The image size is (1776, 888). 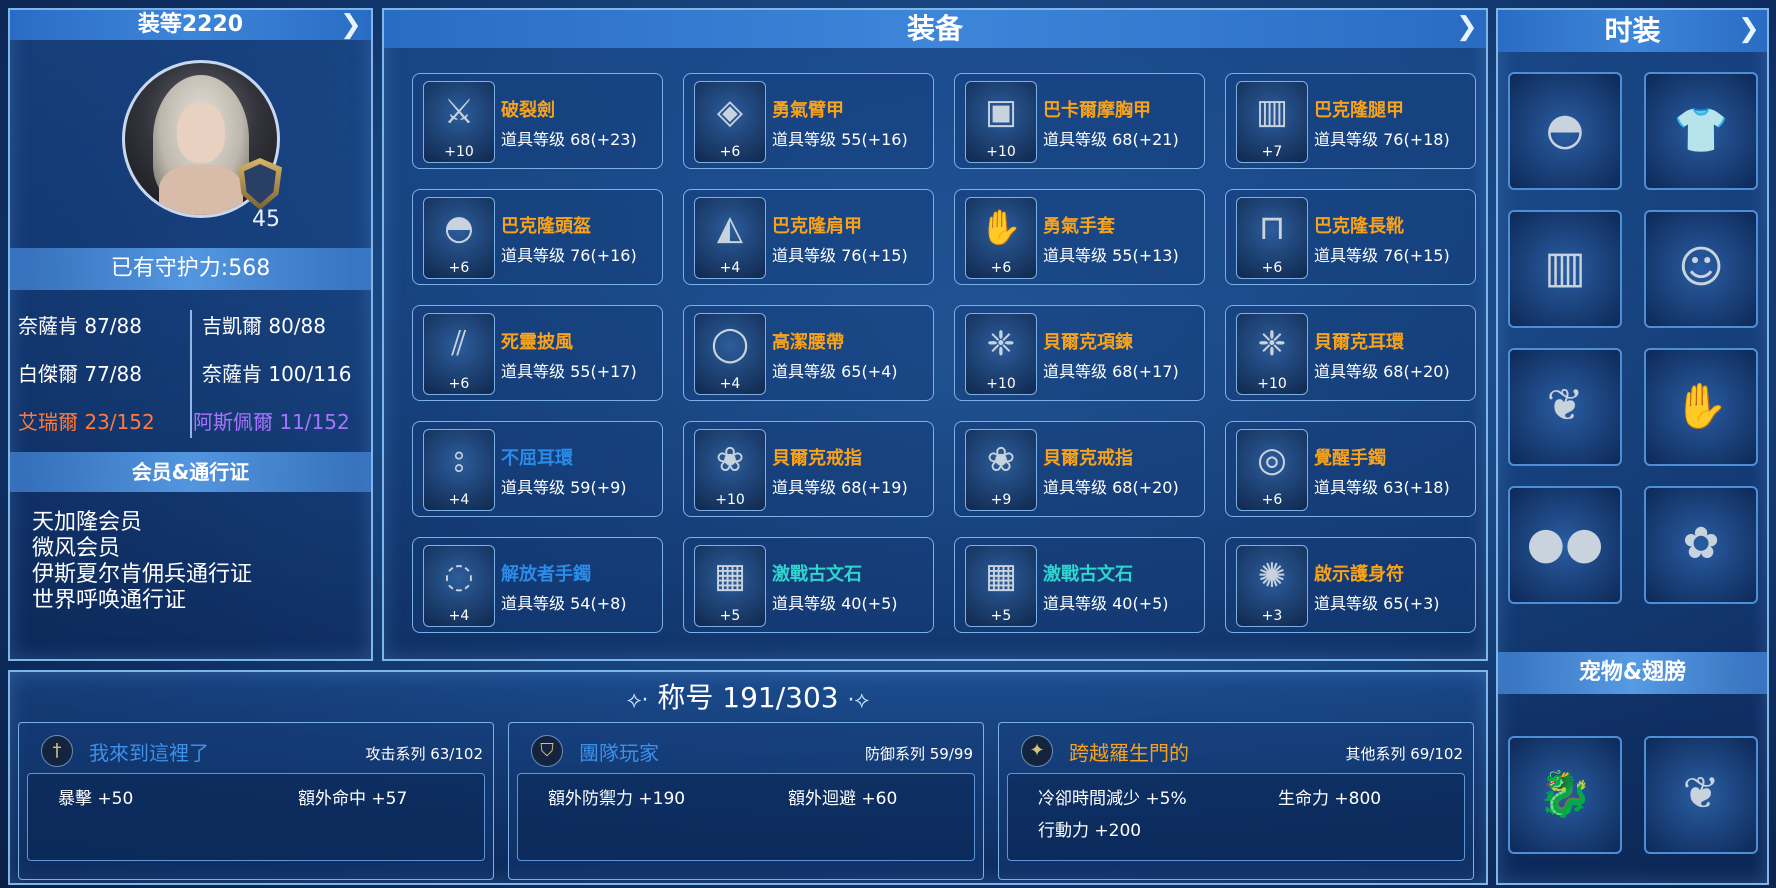 I want to click on fashion-top-icon: 👕, so click(x=1701, y=130).